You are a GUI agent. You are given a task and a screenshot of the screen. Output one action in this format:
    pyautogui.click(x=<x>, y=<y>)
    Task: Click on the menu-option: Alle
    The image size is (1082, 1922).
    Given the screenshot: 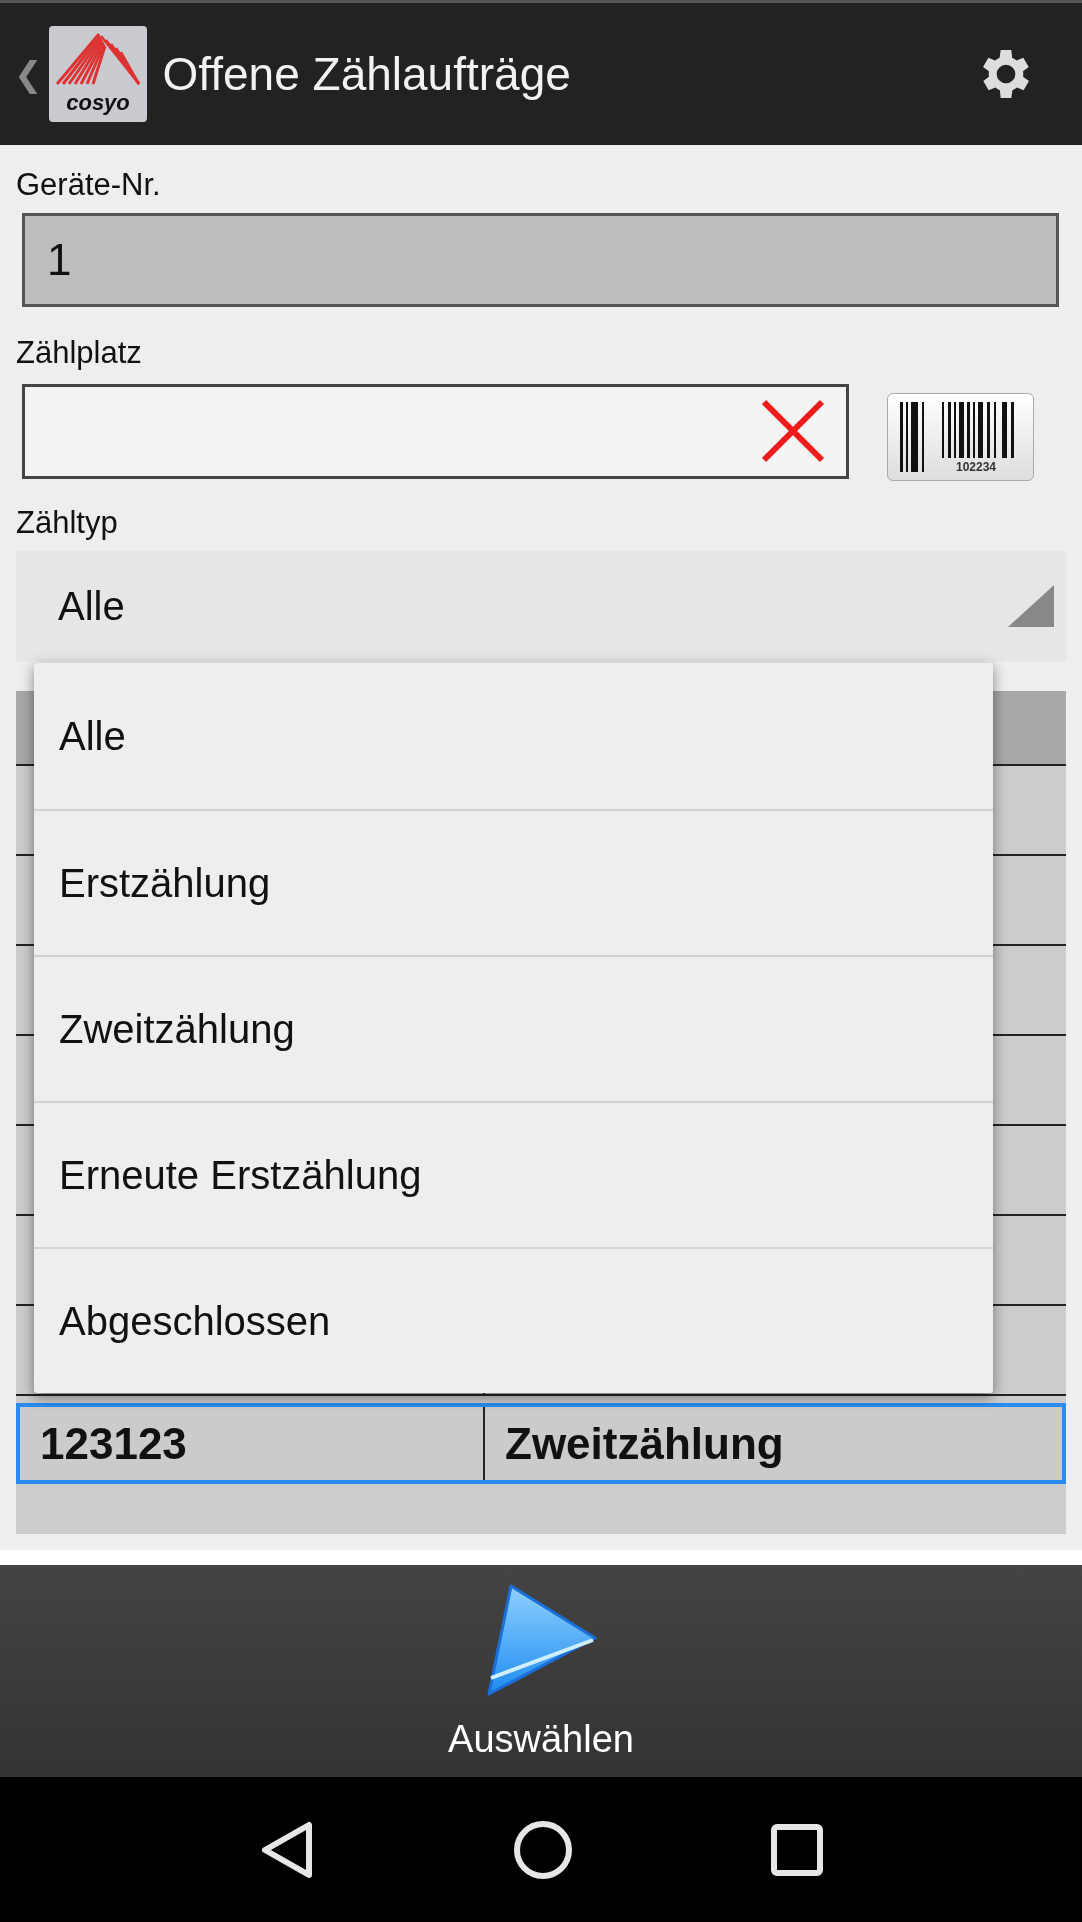 What is the action you would take?
    pyautogui.click(x=513, y=736)
    